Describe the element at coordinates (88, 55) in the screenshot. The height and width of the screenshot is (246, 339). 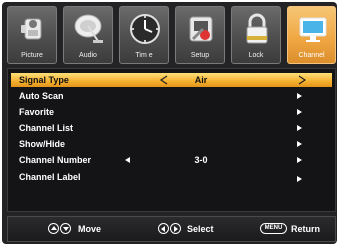
I see `tab-label: Audio` at that location.